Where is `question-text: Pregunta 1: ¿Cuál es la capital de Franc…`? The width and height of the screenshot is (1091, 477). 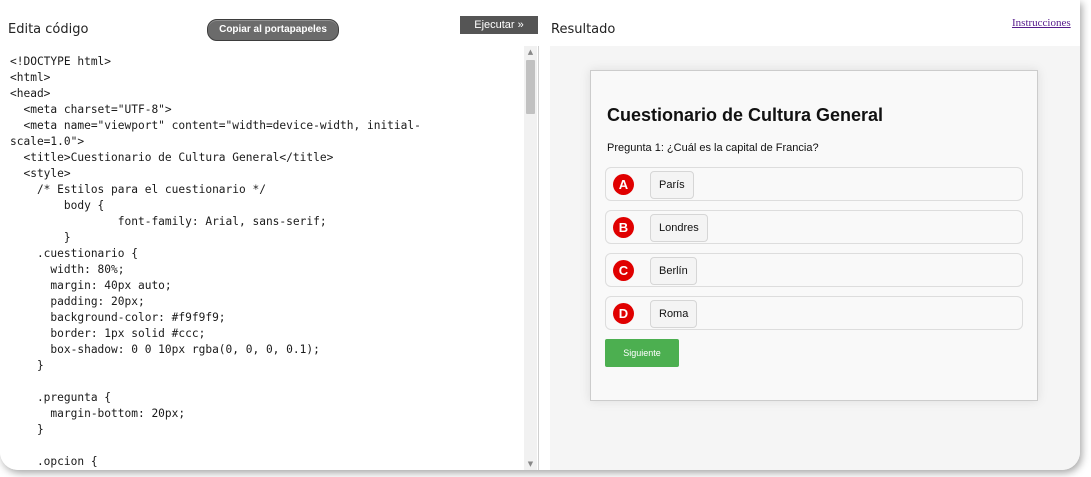 question-text: Pregunta 1: ¿Cuál es la capital de Franc… is located at coordinates (713, 148).